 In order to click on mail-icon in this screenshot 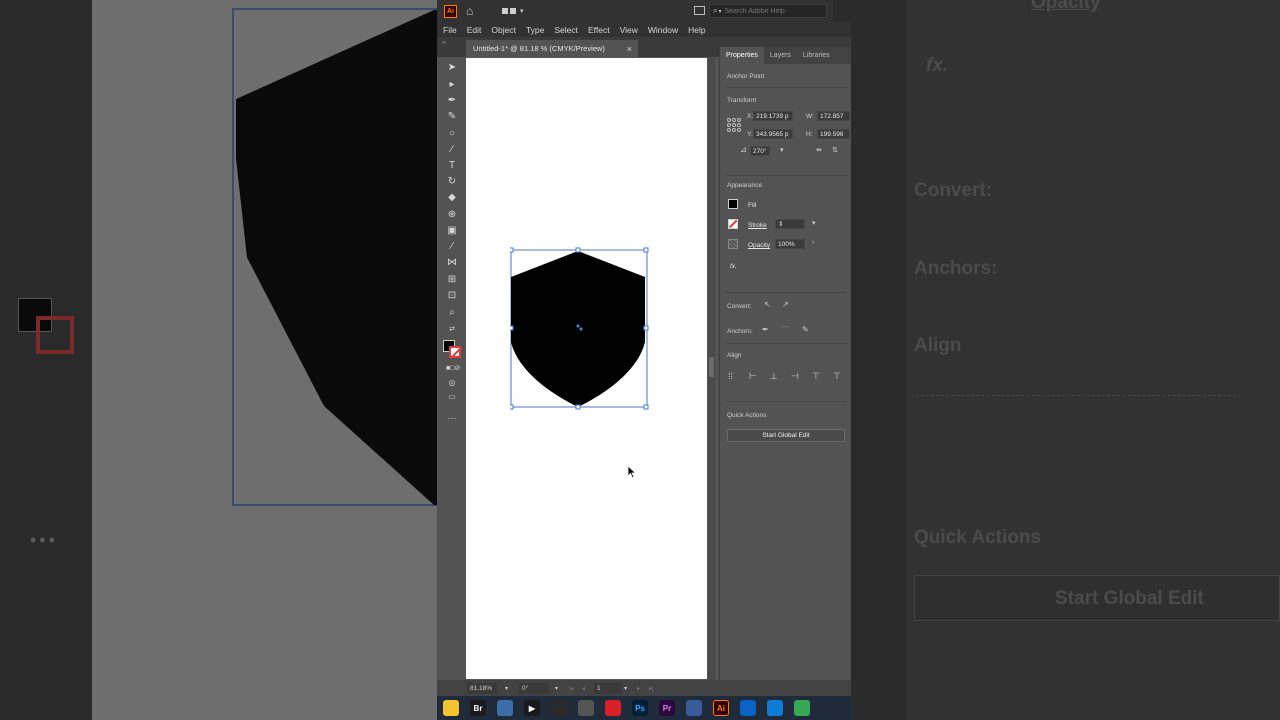, I will do `click(748, 708)`.